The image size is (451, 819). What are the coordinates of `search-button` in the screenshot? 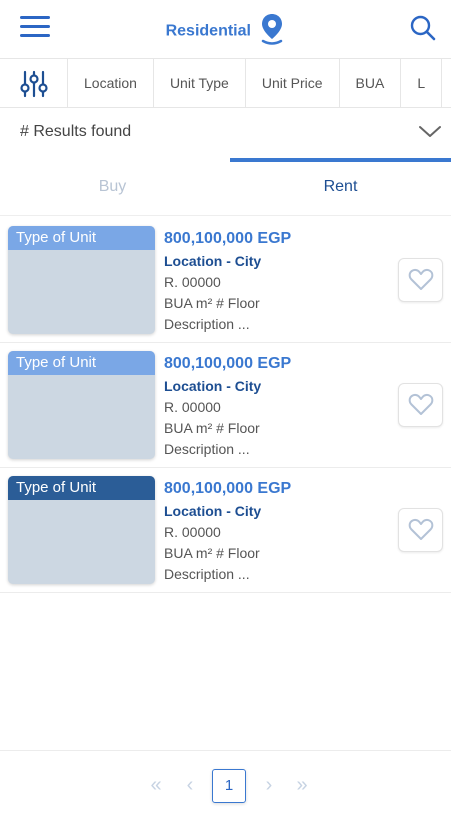 It's located at (423, 28).